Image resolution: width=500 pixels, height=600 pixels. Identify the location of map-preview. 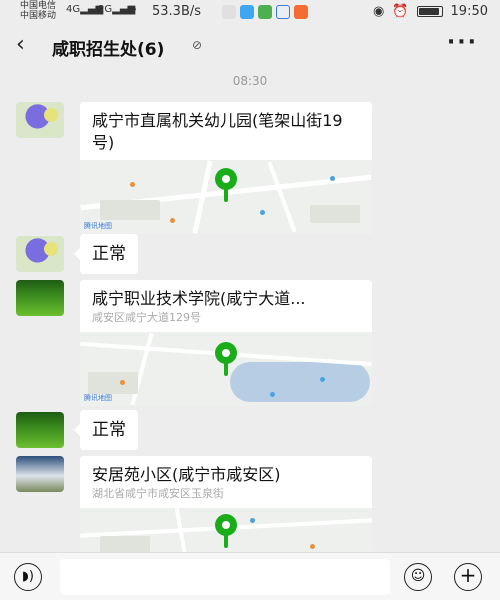
(226, 530).